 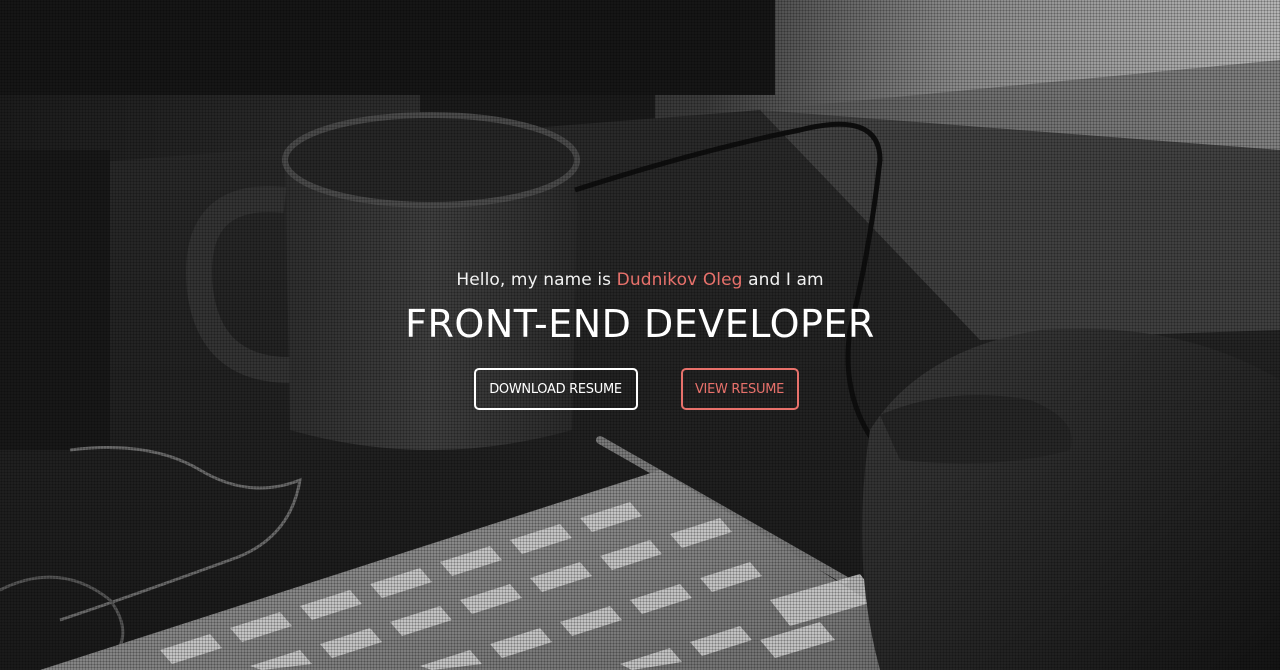 I want to click on greeting-prefix: Hello, my name is, so click(x=536, y=280).